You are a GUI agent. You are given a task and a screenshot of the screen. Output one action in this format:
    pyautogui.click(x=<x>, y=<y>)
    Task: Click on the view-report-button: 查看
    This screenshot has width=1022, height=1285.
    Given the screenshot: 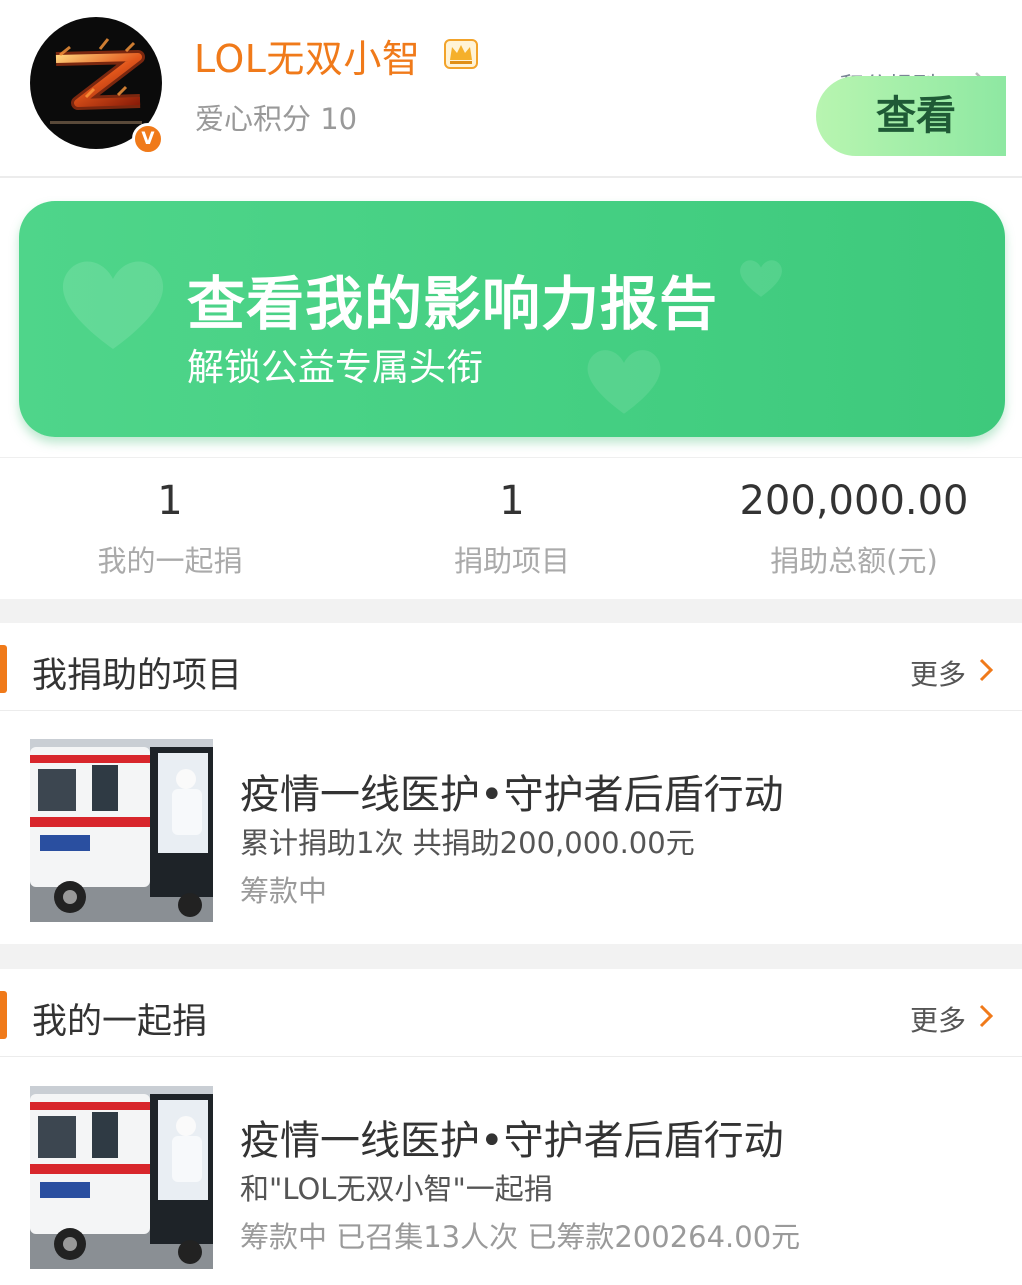 What is the action you would take?
    pyautogui.click(x=911, y=116)
    